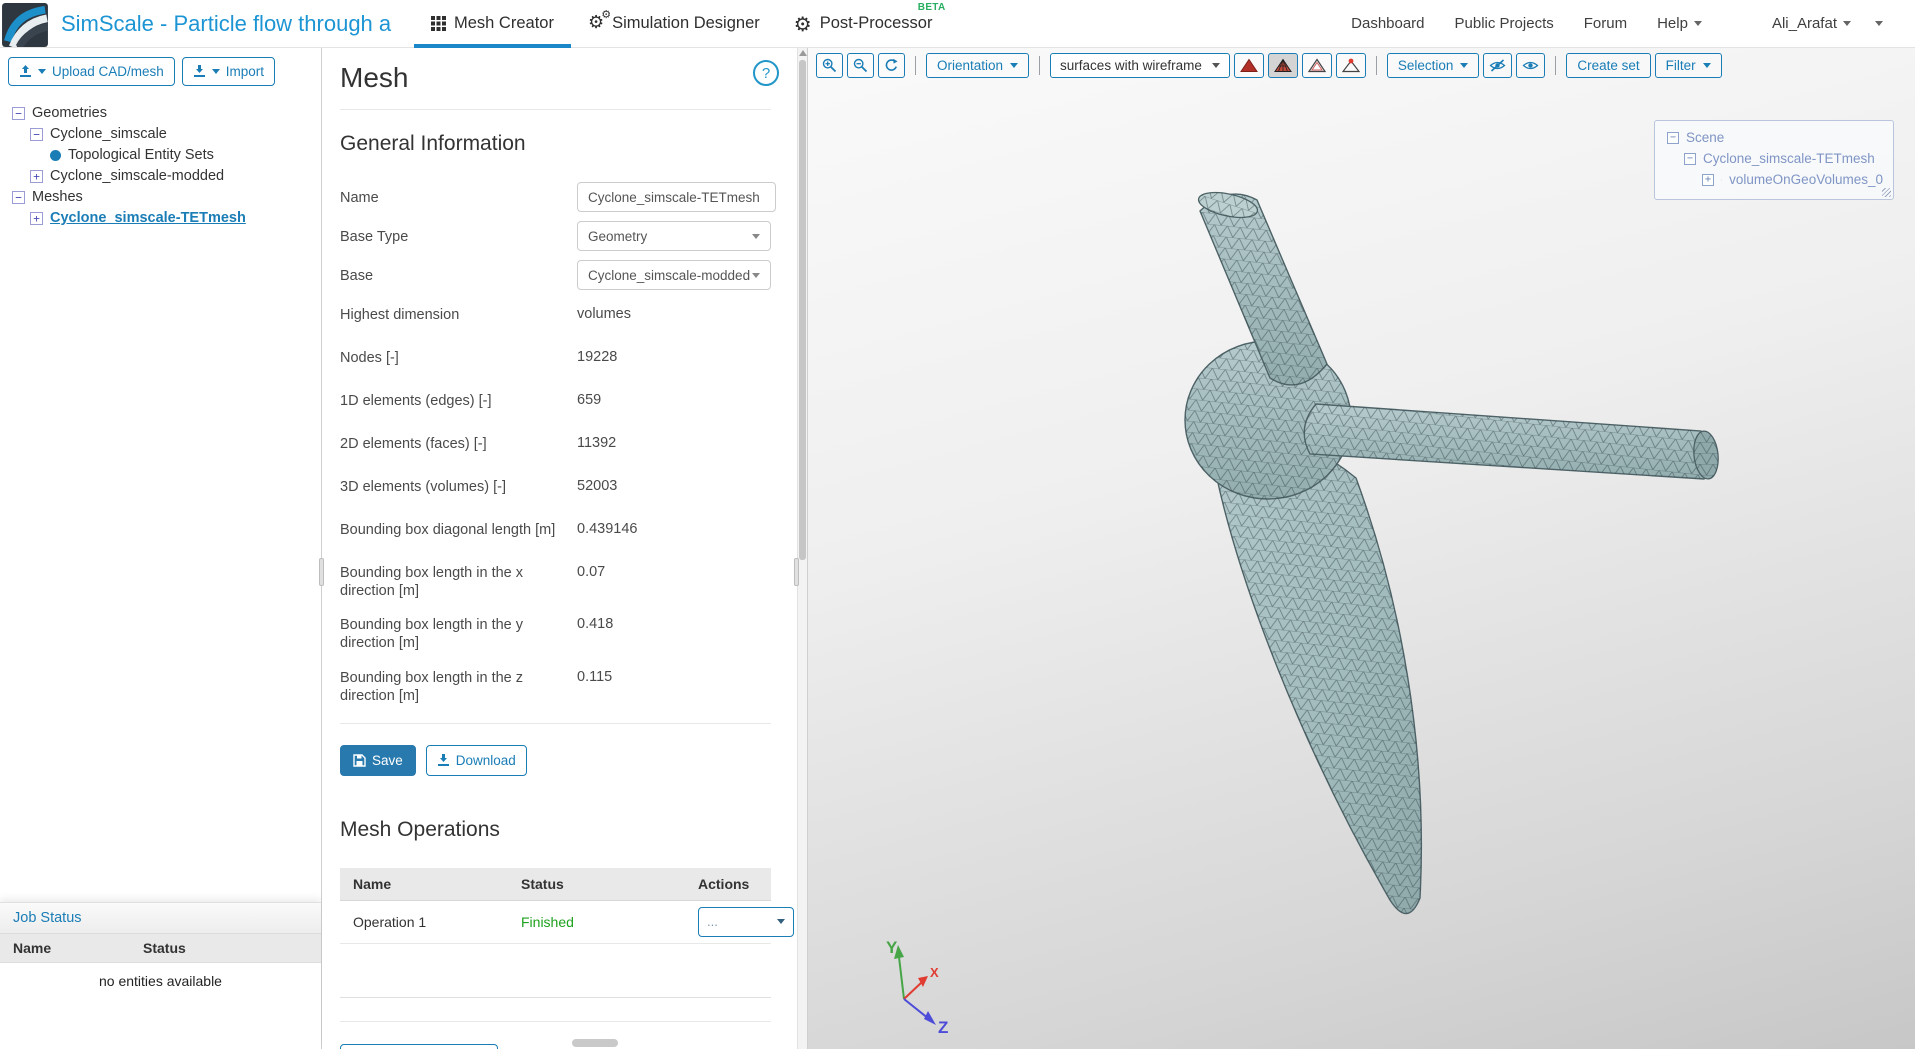 The height and width of the screenshot is (1049, 1915). What do you see at coordinates (374, 237) in the screenshot?
I see `field-label: Base Type` at bounding box center [374, 237].